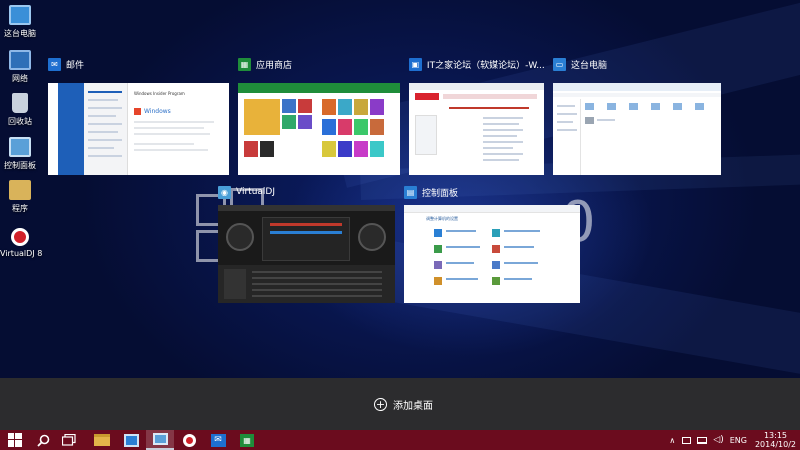  What do you see at coordinates (380, 404) in the screenshot?
I see `plus-icon: +` at bounding box center [380, 404].